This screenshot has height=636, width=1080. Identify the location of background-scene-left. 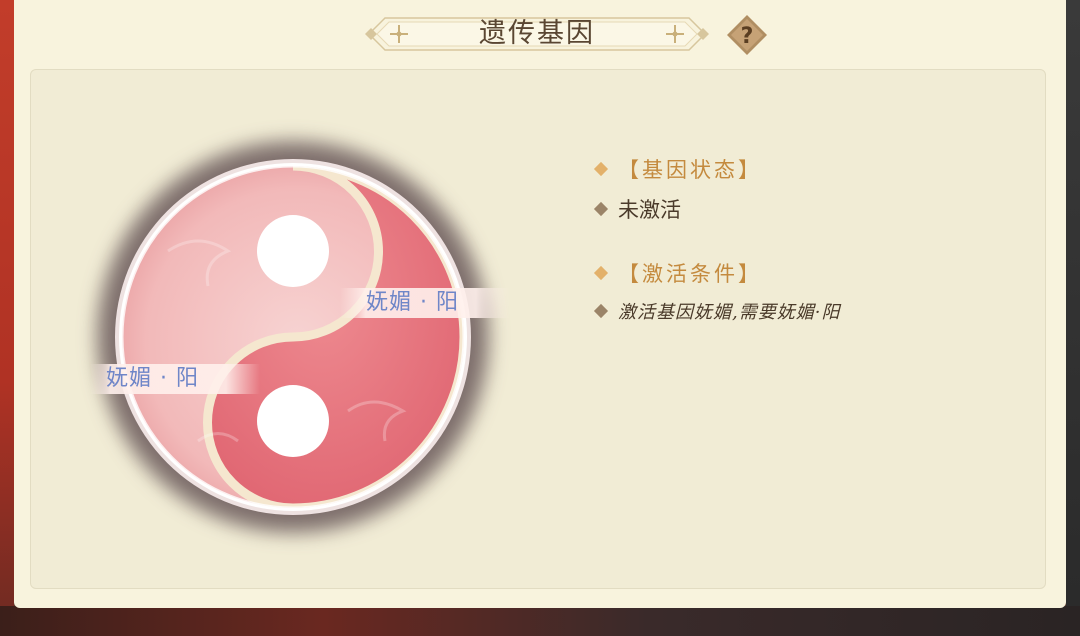
(7, 318).